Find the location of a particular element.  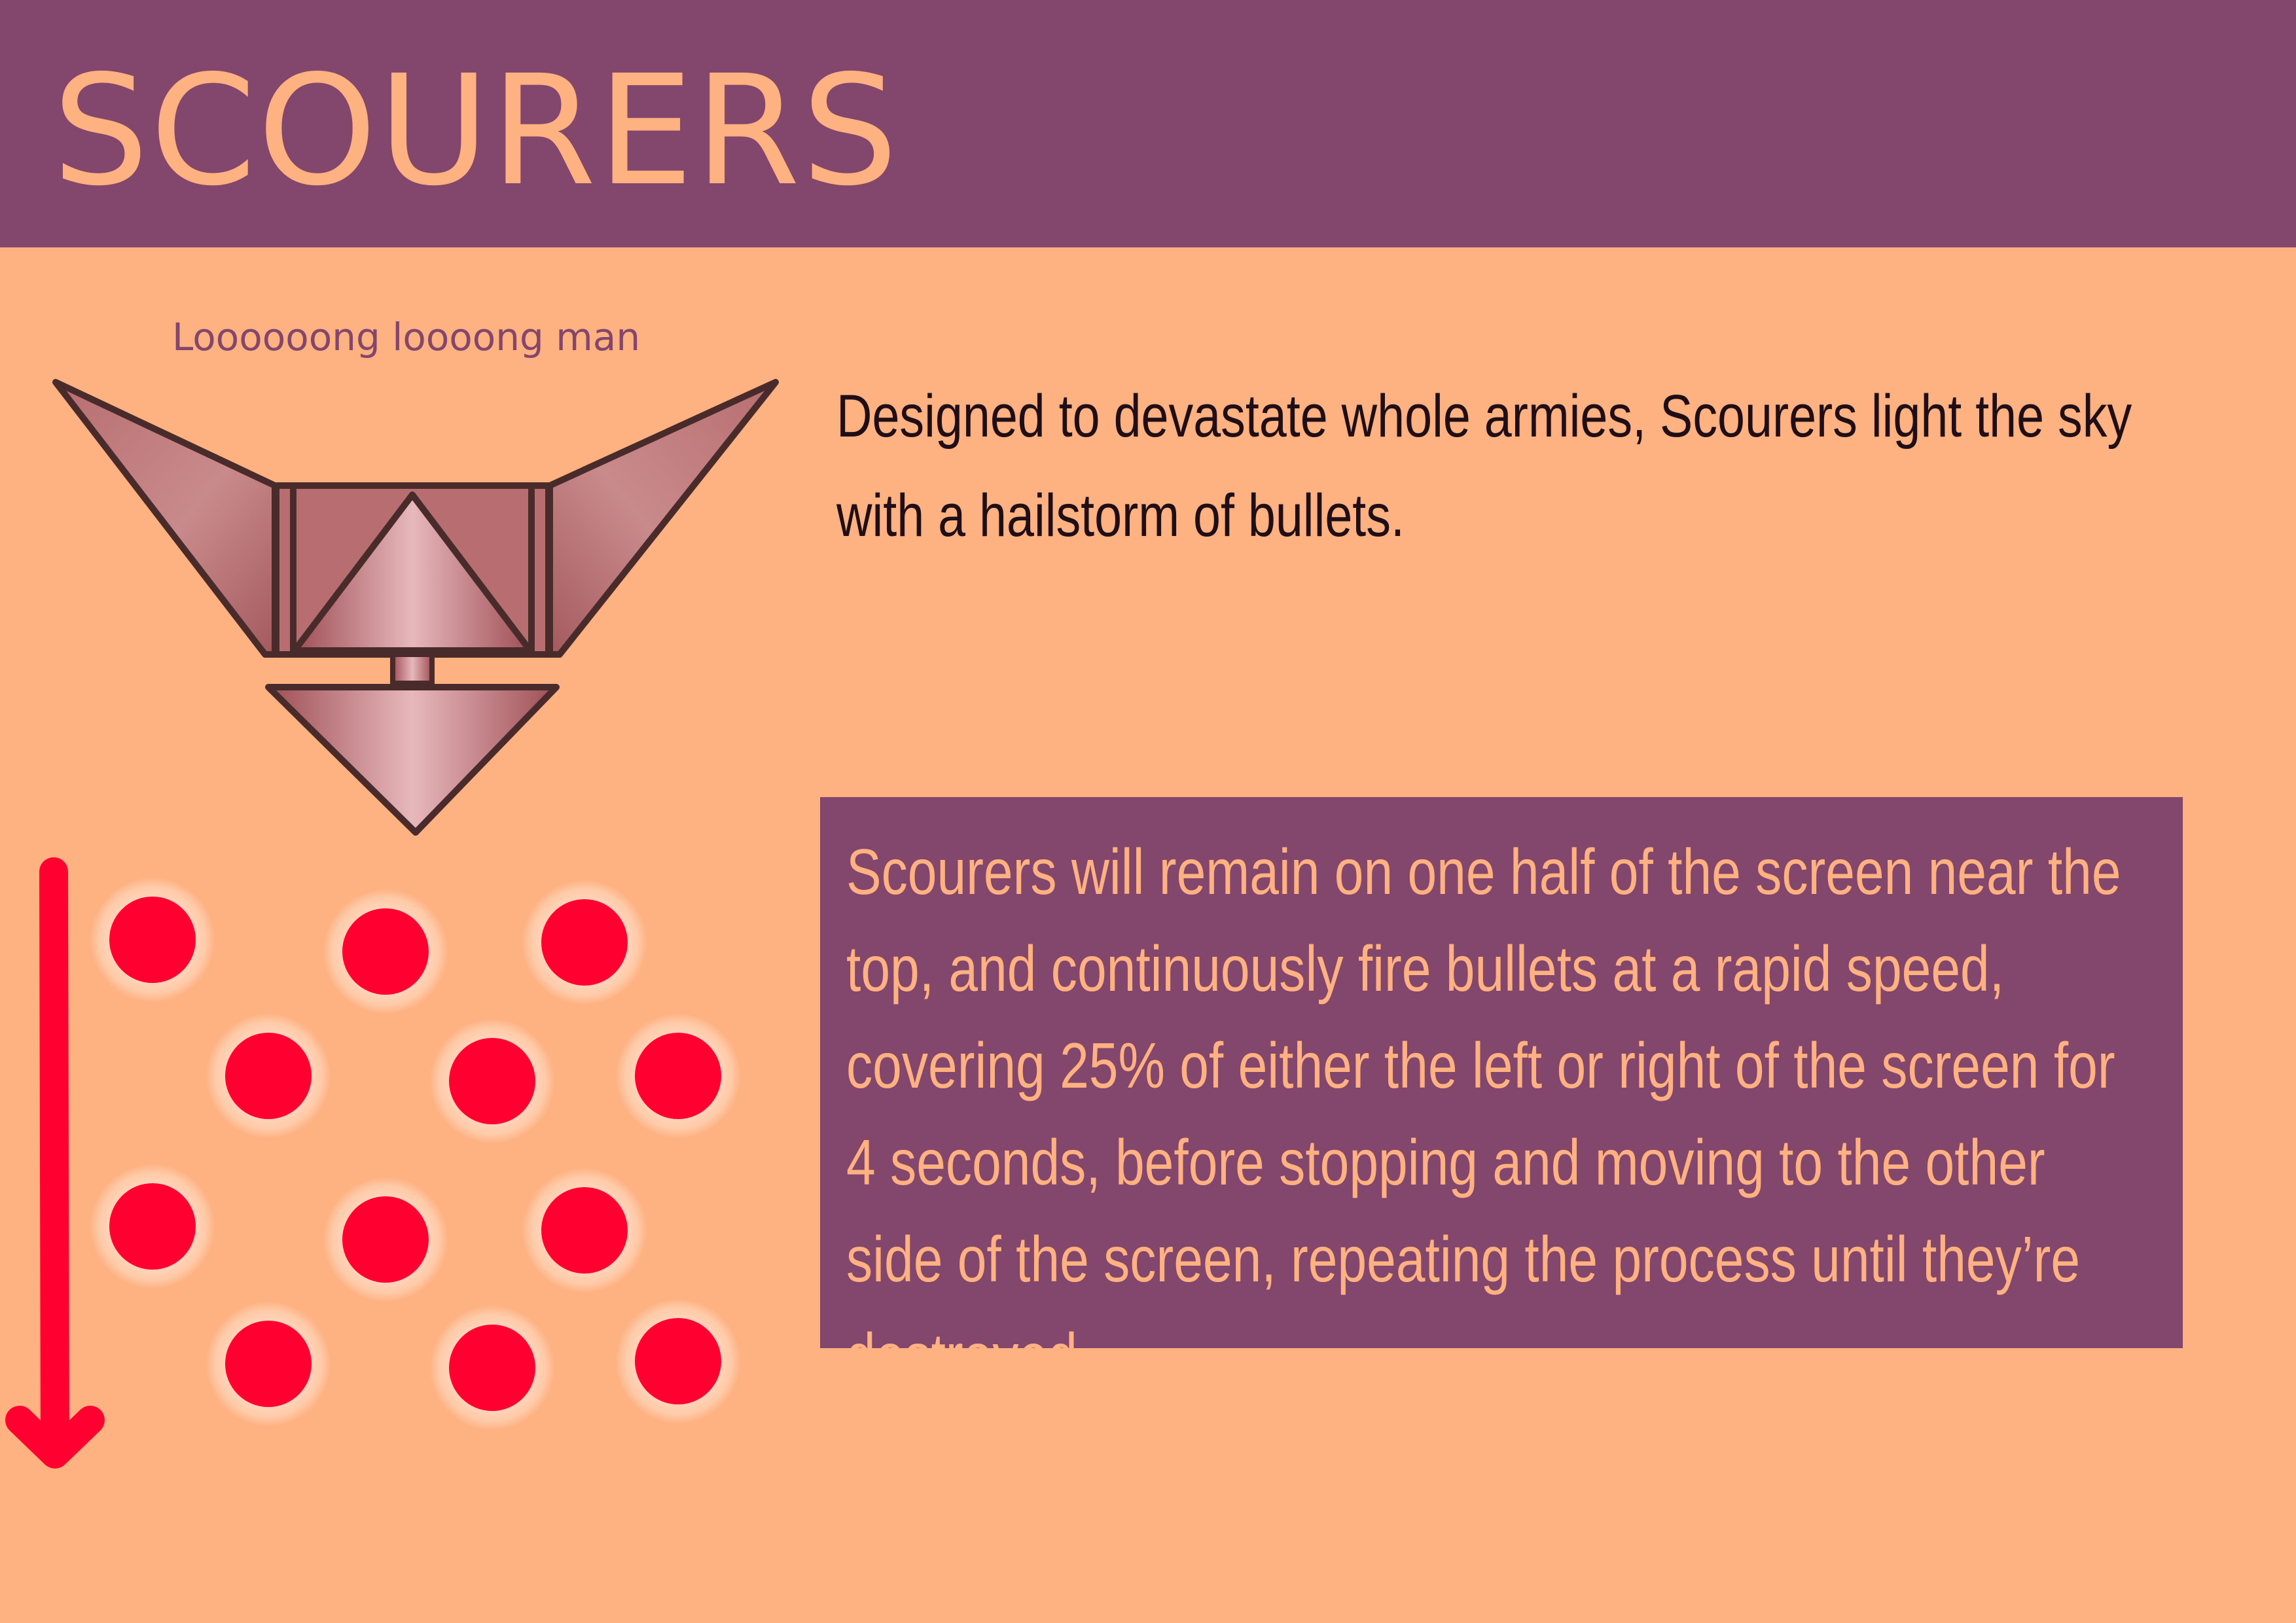

ship-left-wing is located at coordinates (165, 518).